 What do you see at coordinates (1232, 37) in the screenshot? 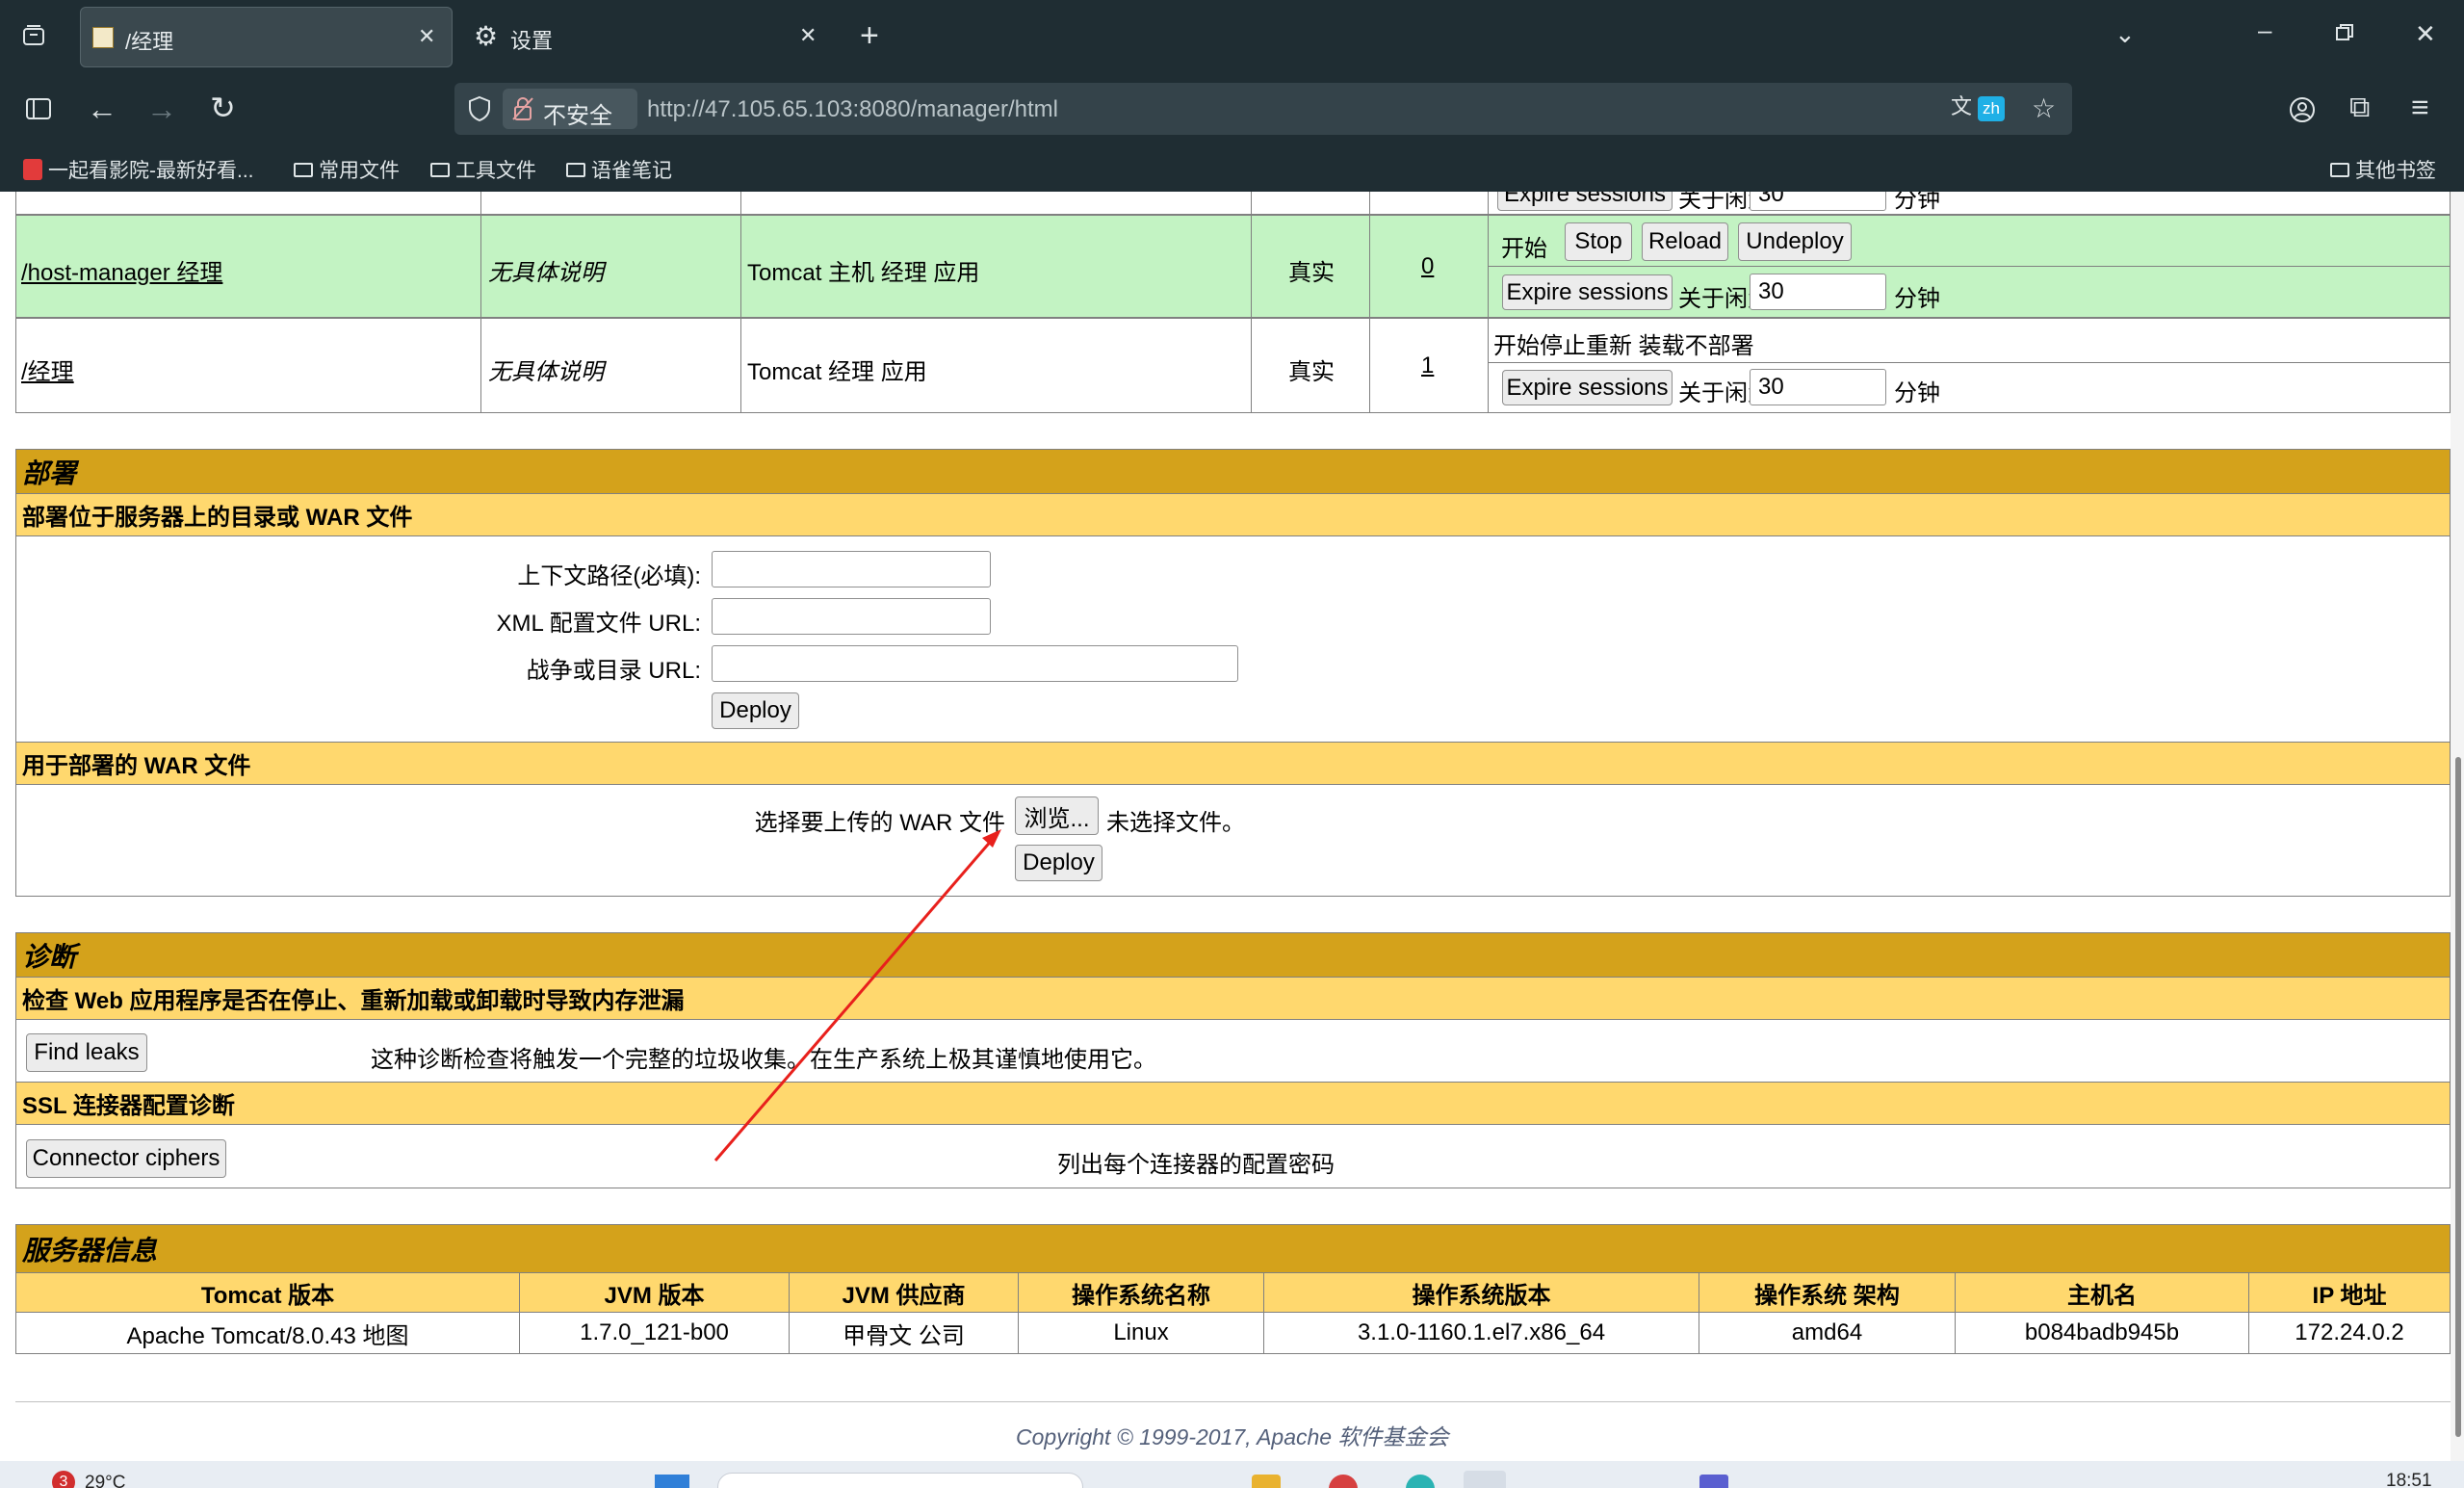
I see `tab-bar: /经理 ✕ ⚙ 设置 ✕ + ⌄ – ✕` at bounding box center [1232, 37].